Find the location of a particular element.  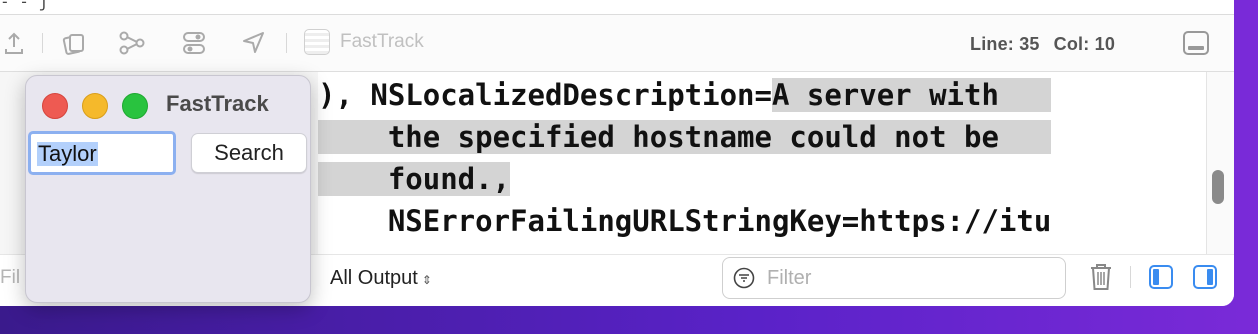

console-line: found., is located at coordinates (414, 179).